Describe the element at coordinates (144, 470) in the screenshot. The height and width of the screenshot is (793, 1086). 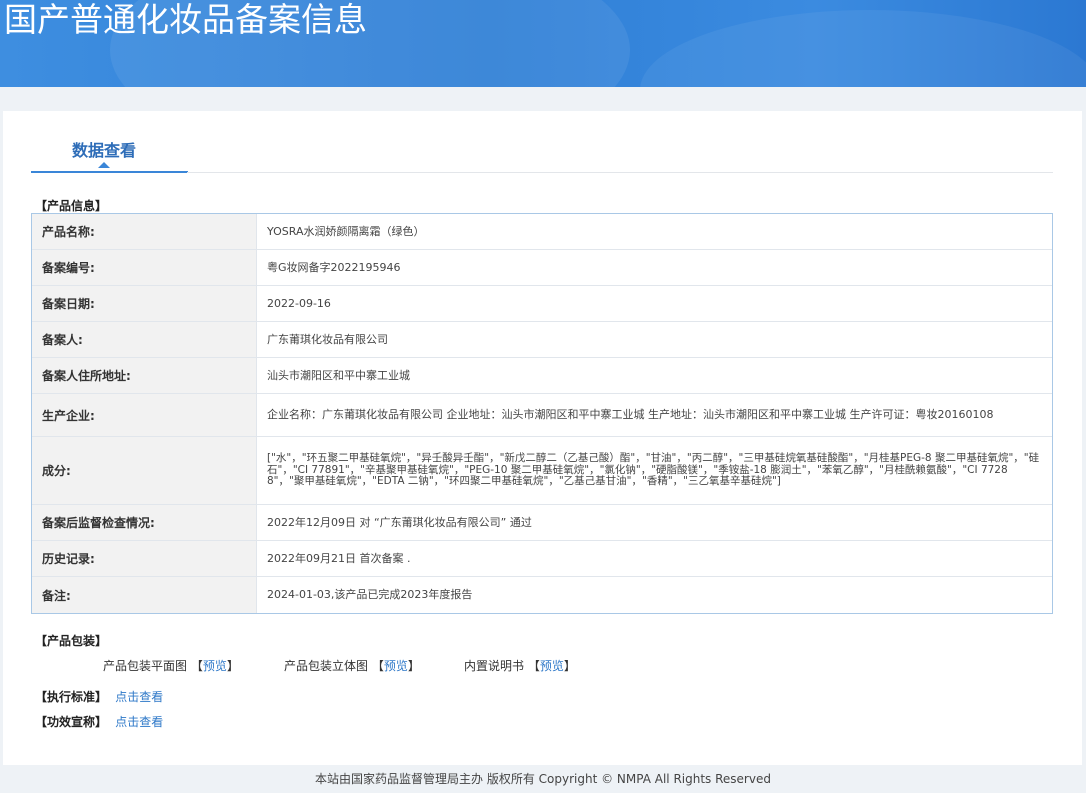
I see `row-label: 成分:` at that location.